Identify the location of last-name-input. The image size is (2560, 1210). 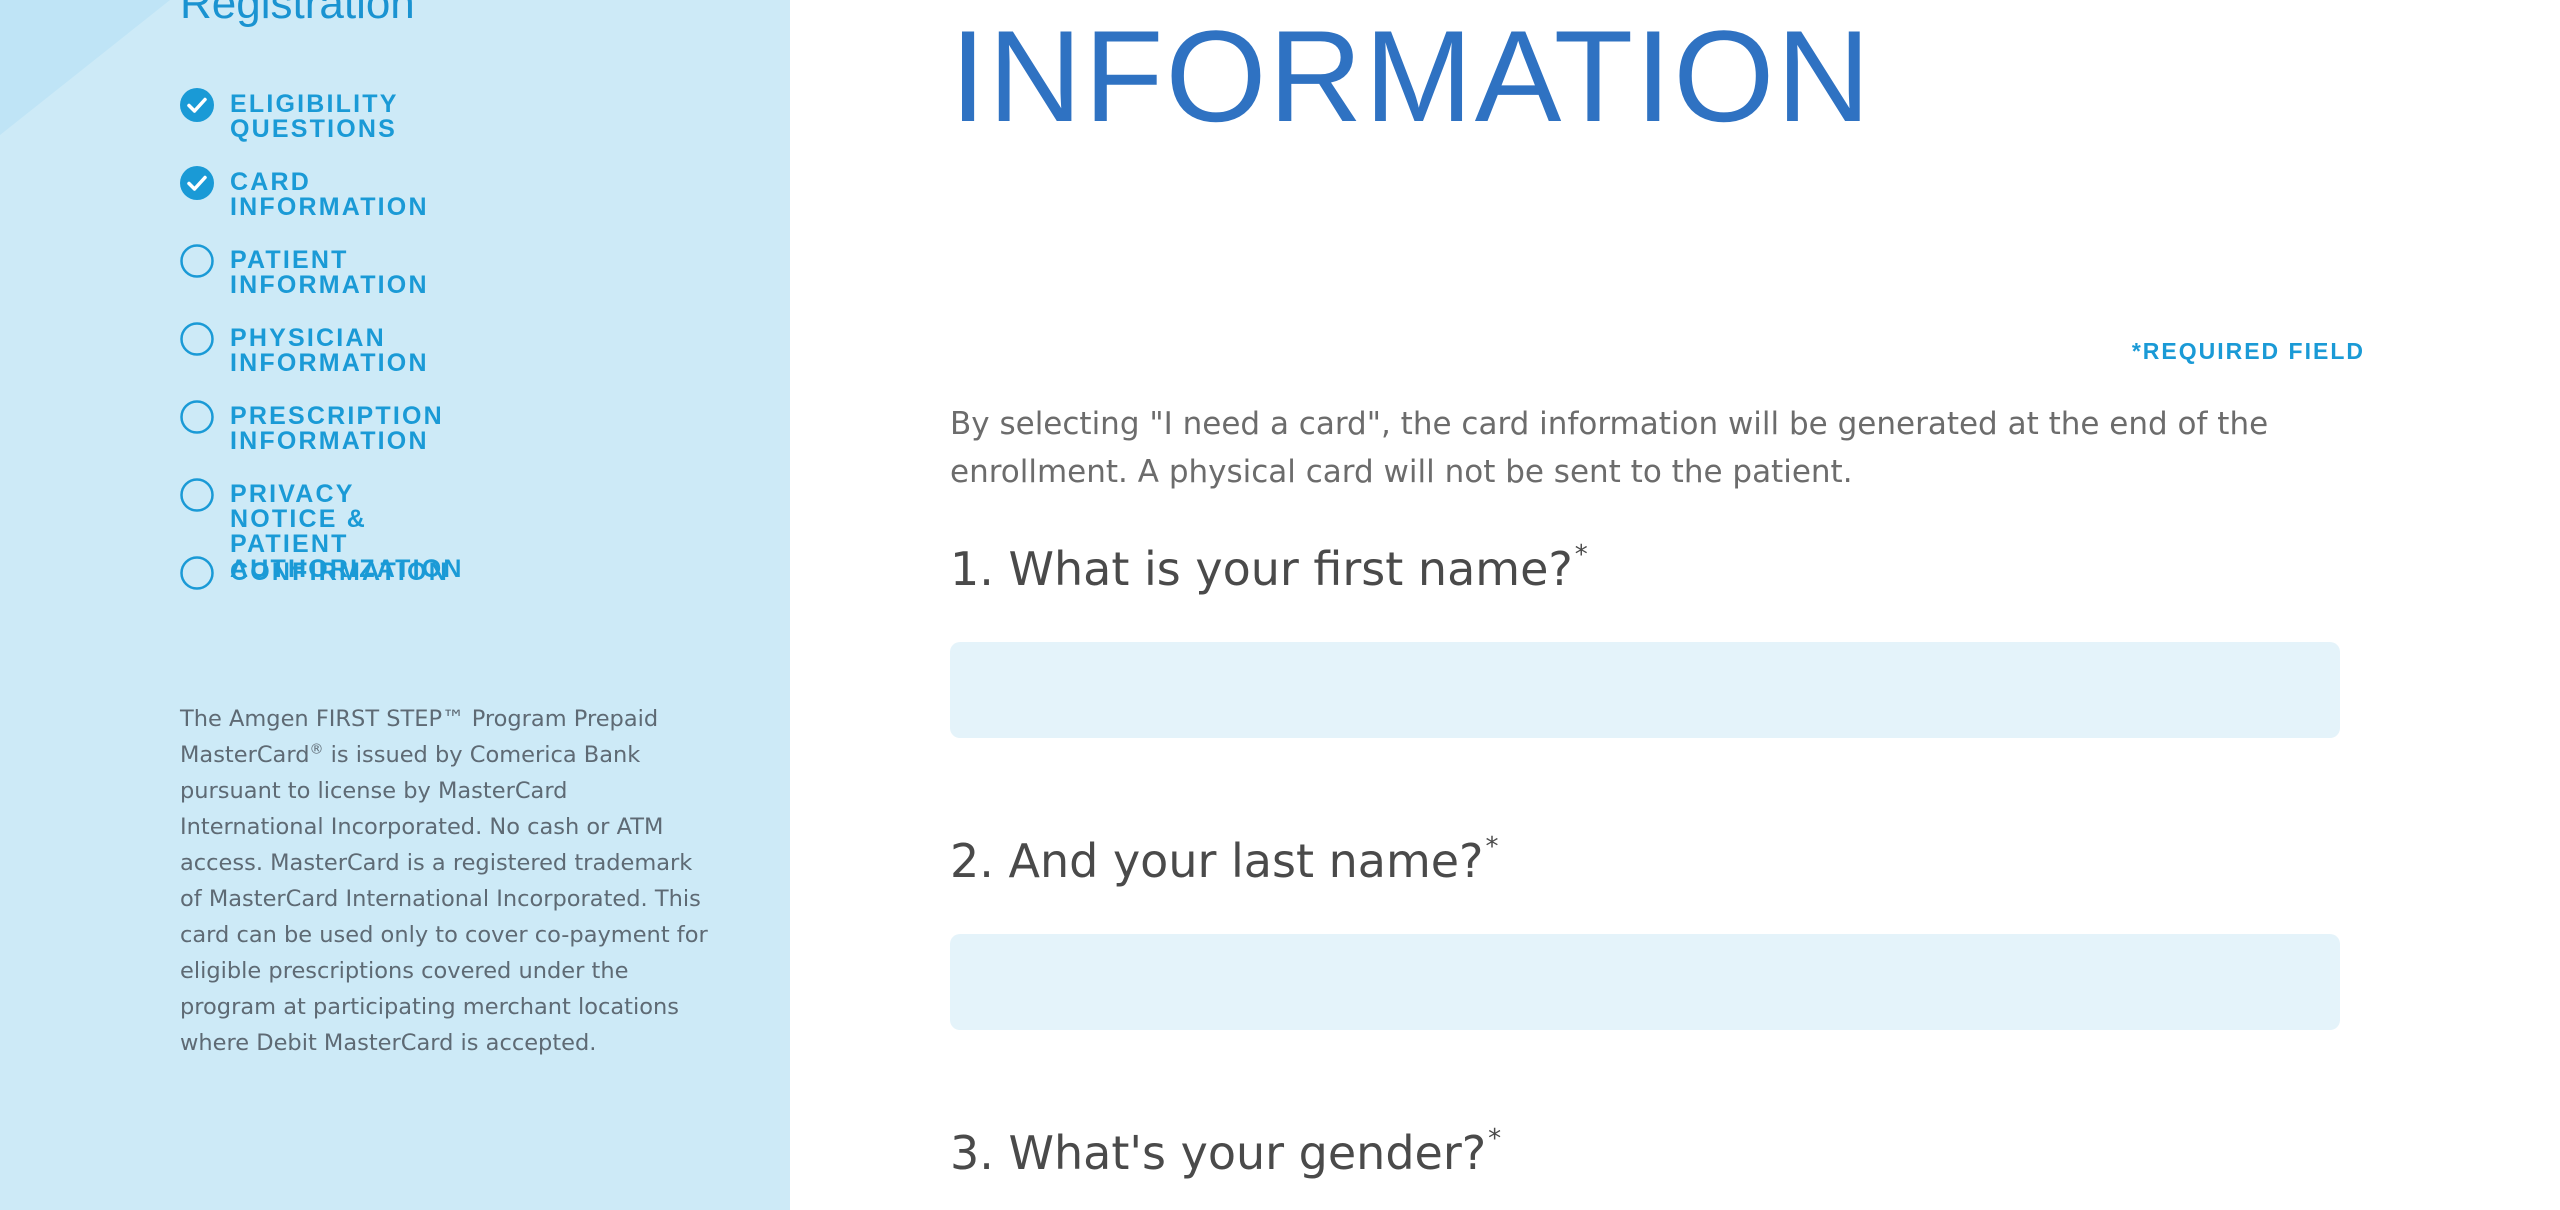
(1645, 982).